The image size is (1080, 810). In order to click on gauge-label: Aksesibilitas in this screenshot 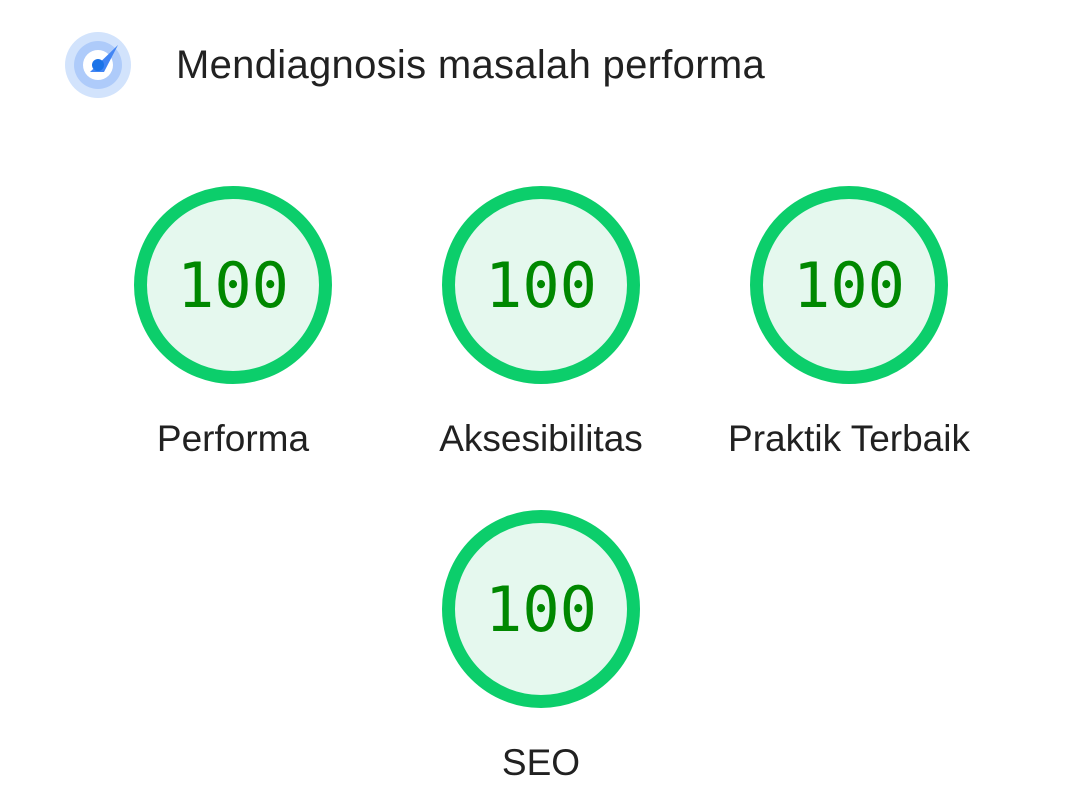, I will do `click(541, 438)`.